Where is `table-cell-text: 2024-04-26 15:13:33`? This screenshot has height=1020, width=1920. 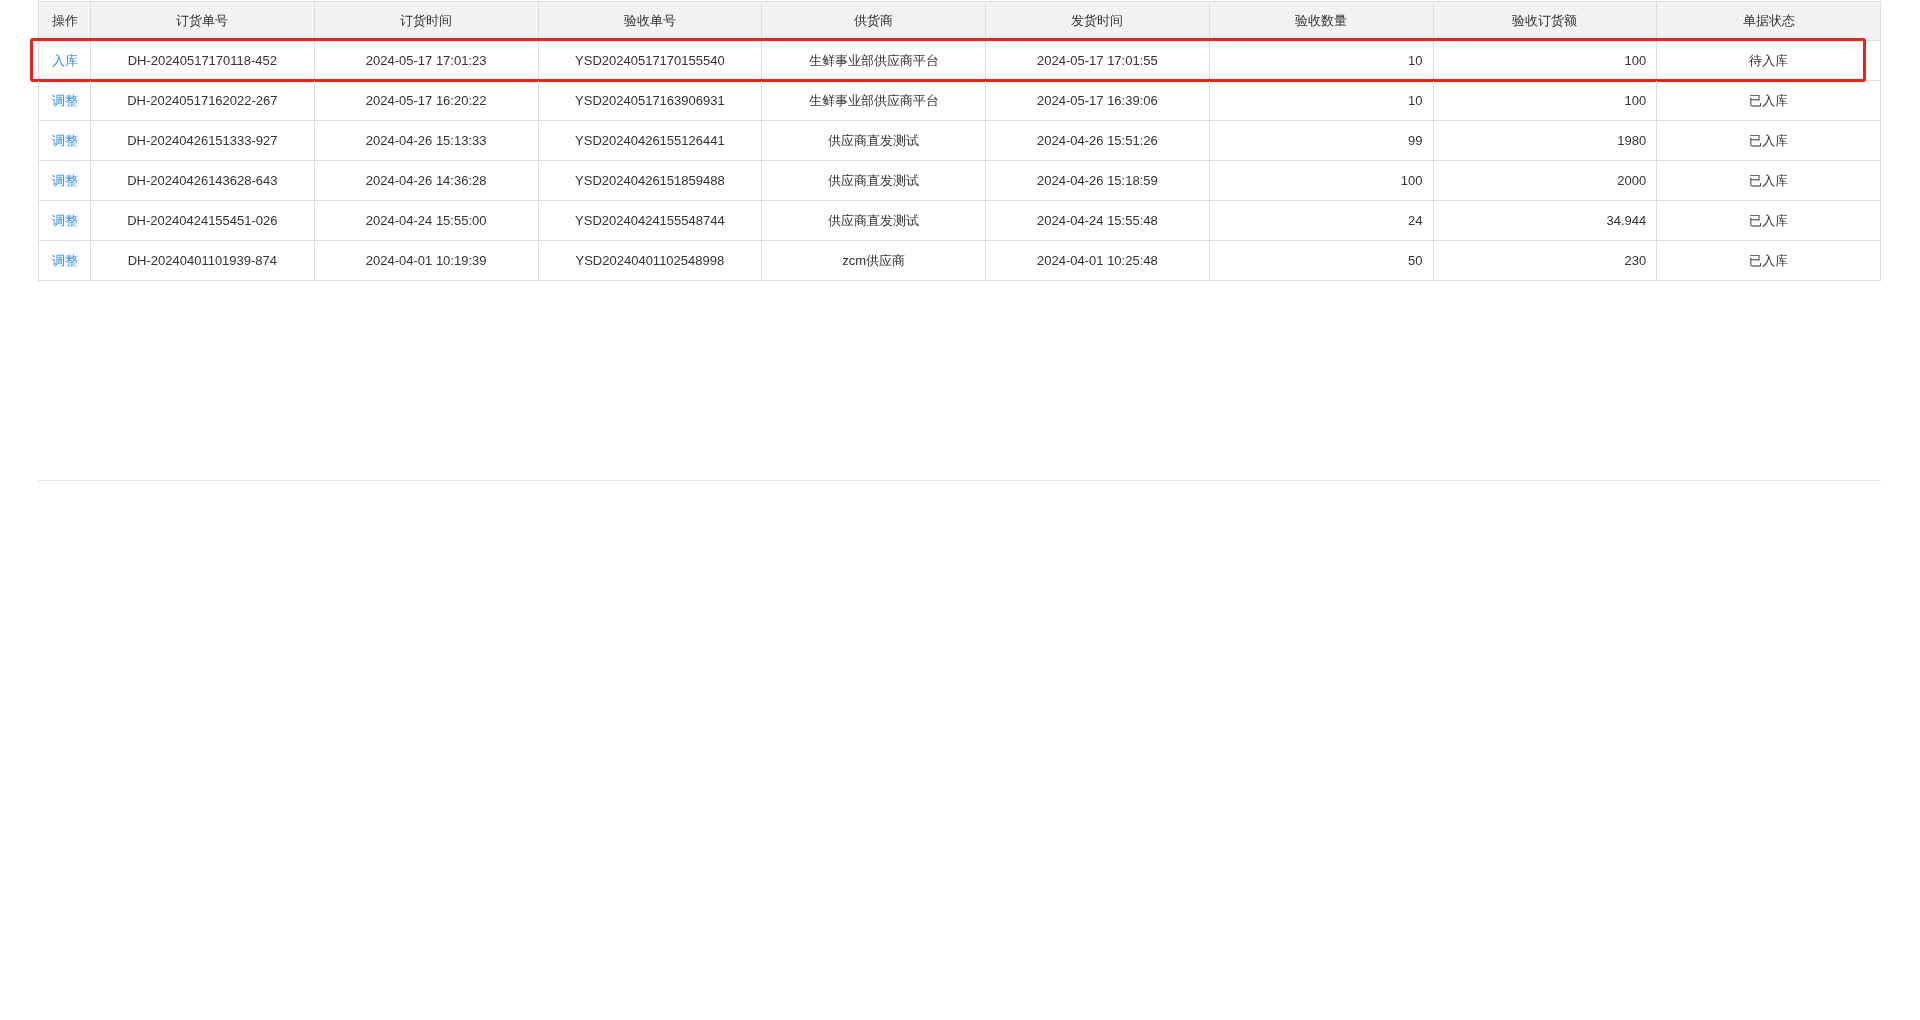
table-cell-text: 2024-04-26 15:13:33 is located at coordinates (426, 140).